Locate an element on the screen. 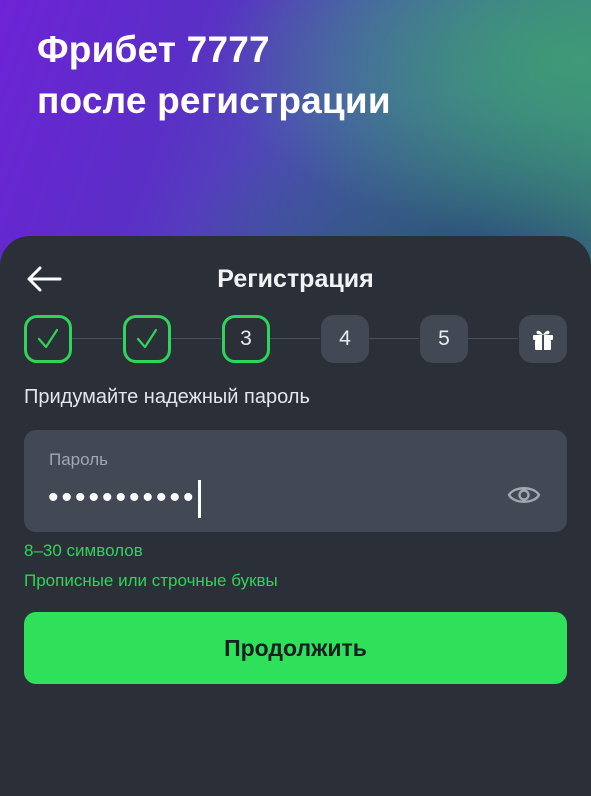  password-input: ••••••••••• is located at coordinates (124, 498).